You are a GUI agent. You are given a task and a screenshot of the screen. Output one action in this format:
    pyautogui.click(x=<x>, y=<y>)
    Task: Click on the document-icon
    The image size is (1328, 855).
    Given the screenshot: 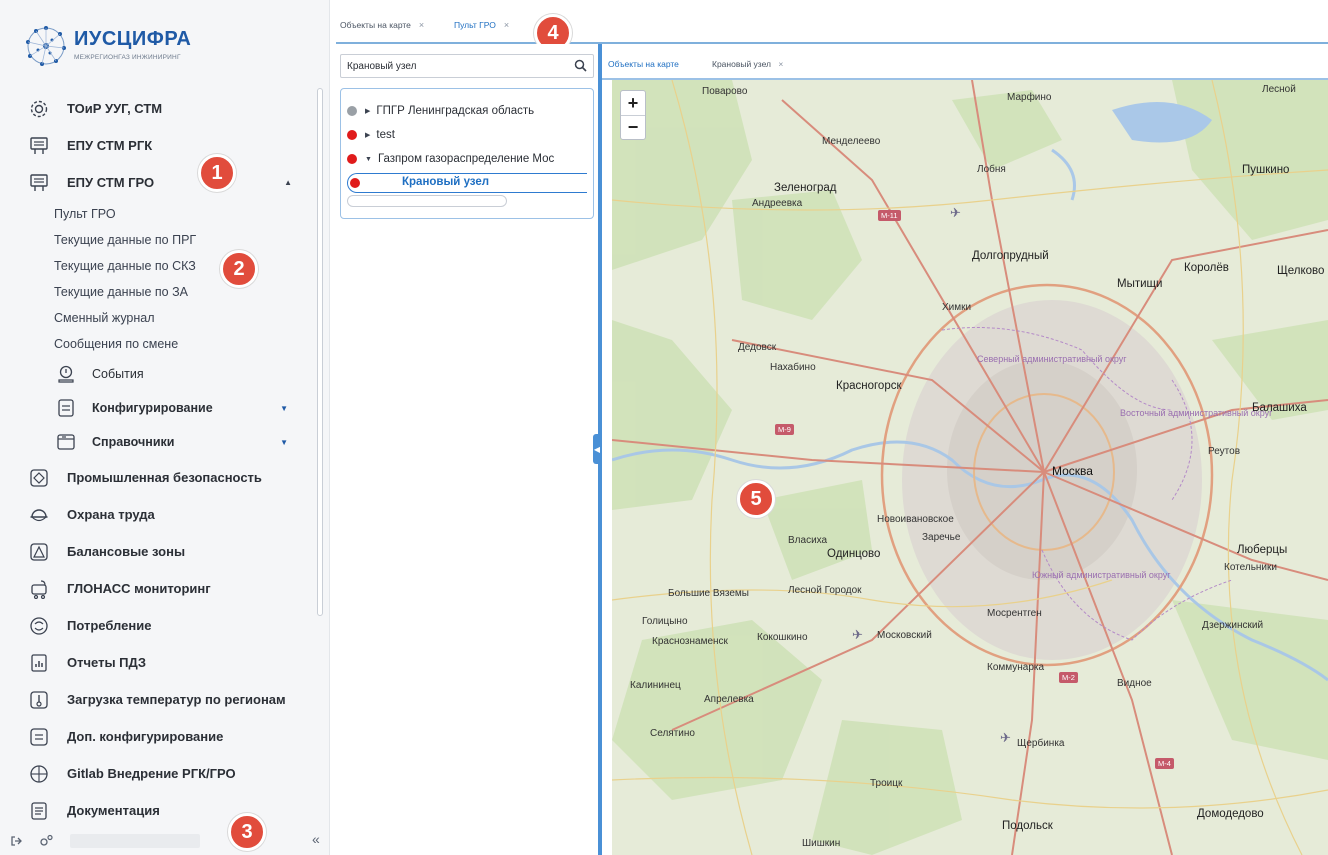 What is the action you would take?
    pyautogui.click(x=39, y=811)
    